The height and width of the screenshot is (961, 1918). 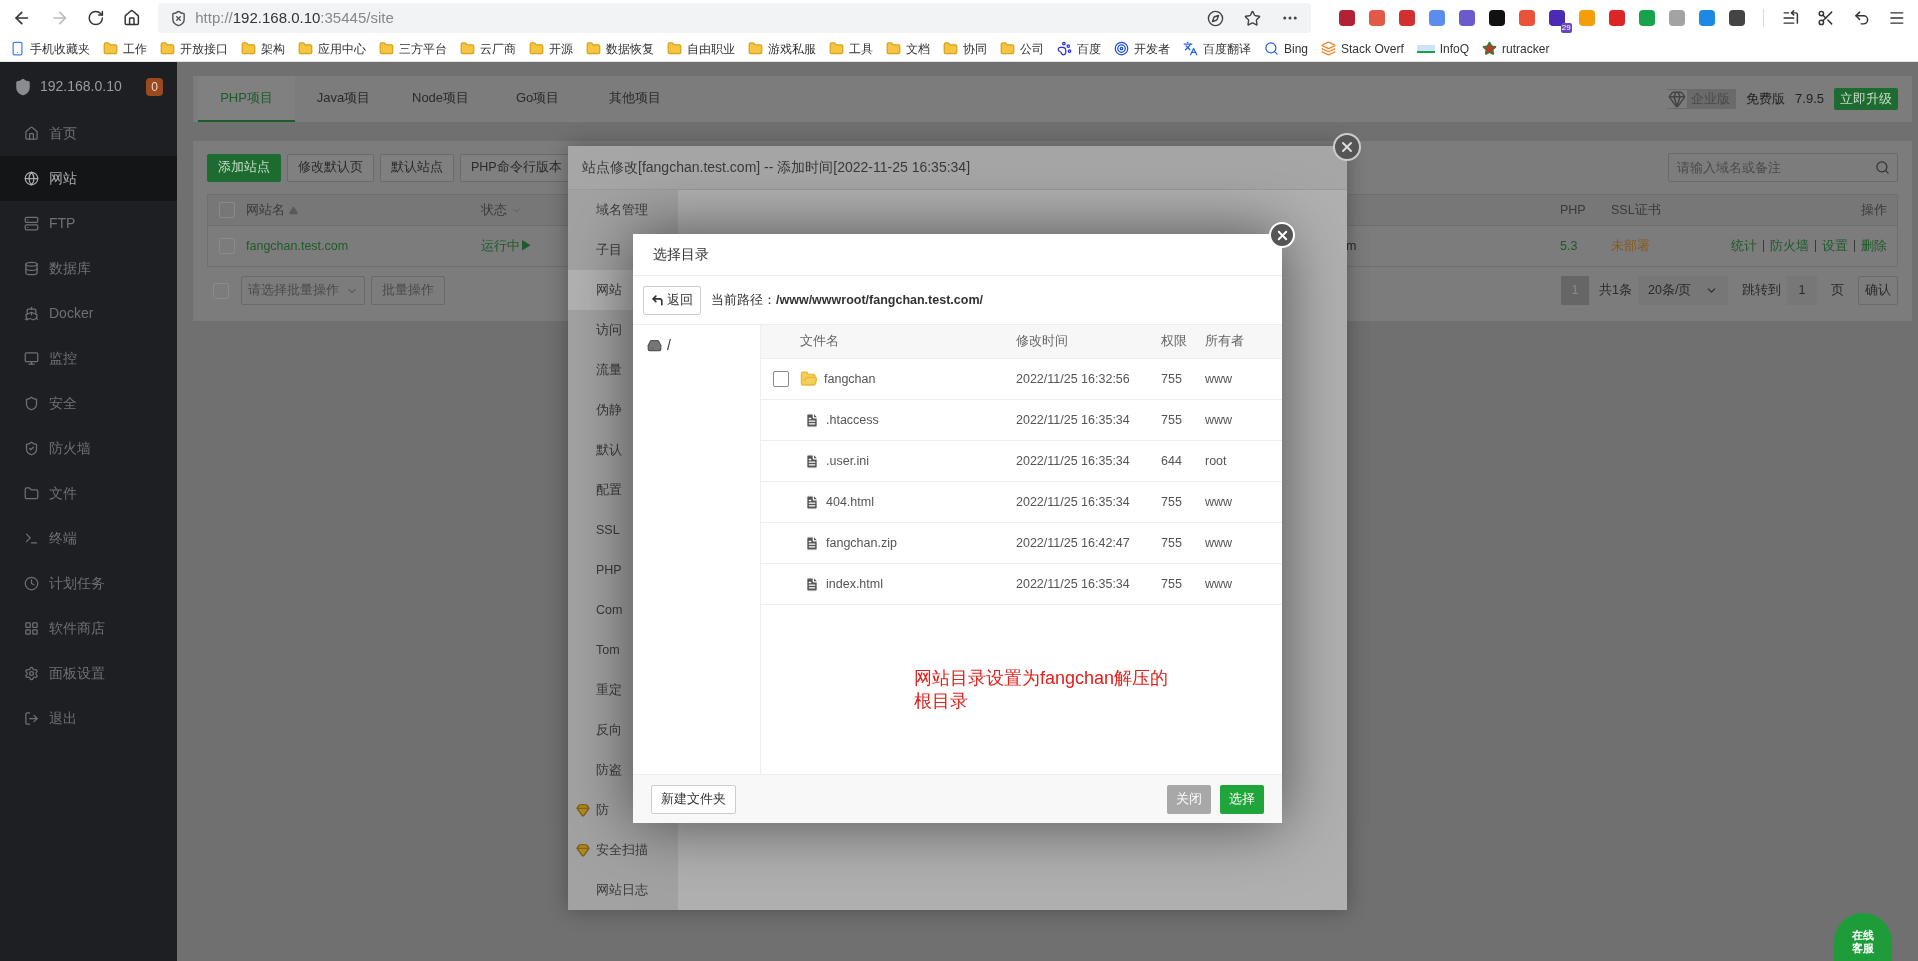 What do you see at coordinates (1861, 18) in the screenshot?
I see `undo-icon` at bounding box center [1861, 18].